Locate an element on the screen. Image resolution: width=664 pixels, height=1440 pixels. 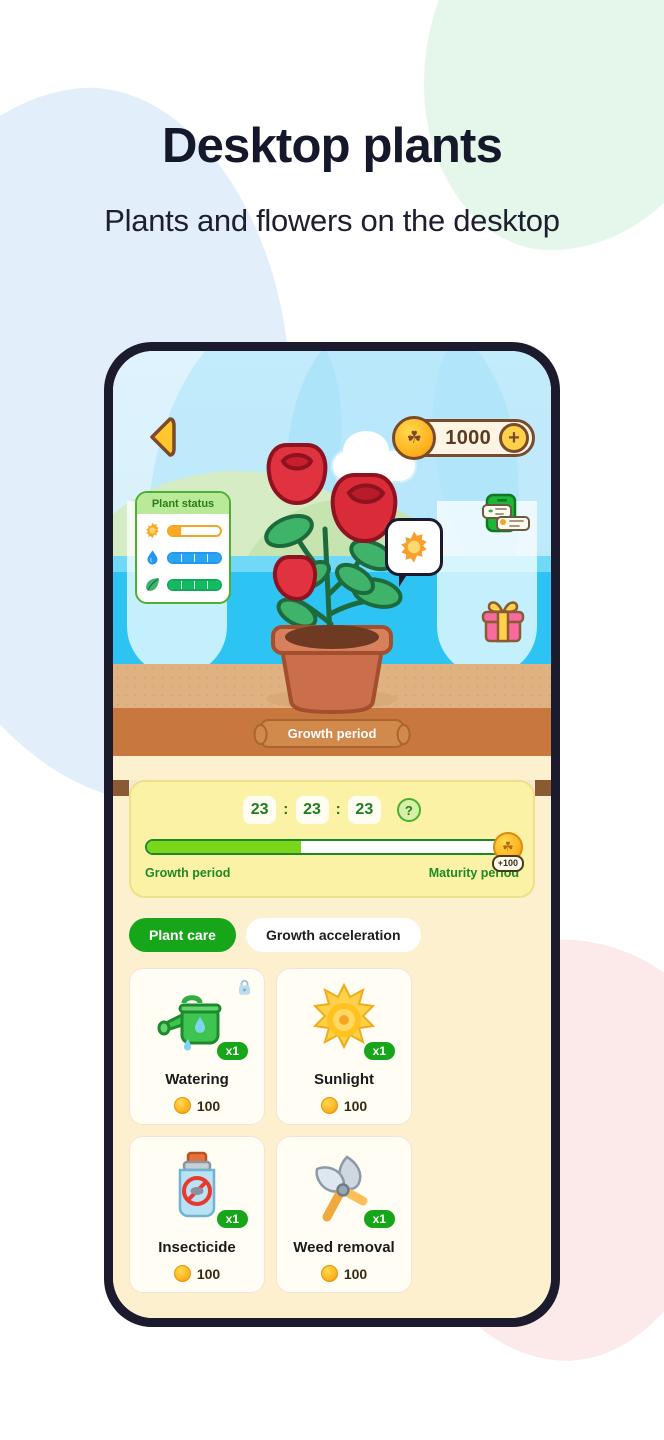
reward-amount: +100 is located at coordinates (507, 863).